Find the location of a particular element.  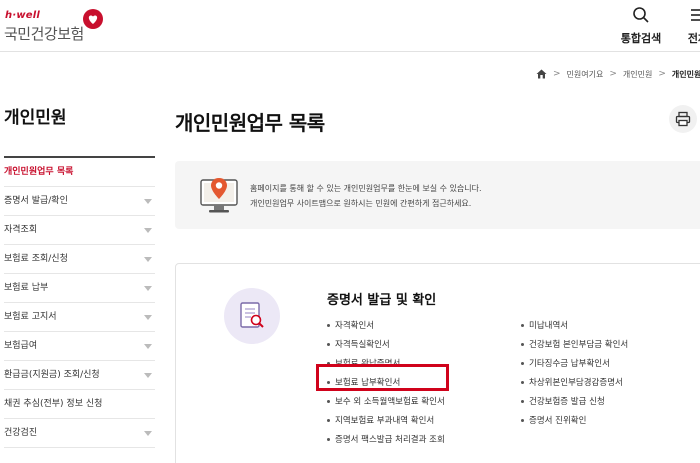

info-line: 개인민원업무 사이트맵으로 원하시는 민원에 간편하게 접근하세요. is located at coordinates (361, 203).